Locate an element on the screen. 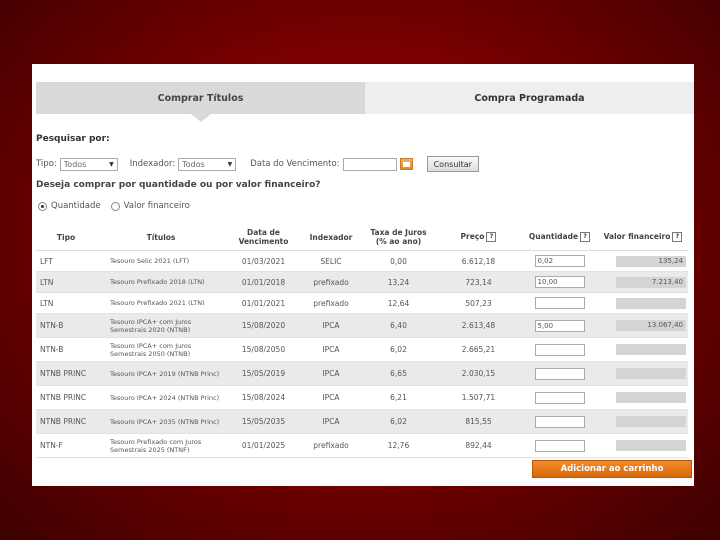 The image size is (720, 540). header-valor-financeiro: Valor financeiro? is located at coordinates (643, 237).